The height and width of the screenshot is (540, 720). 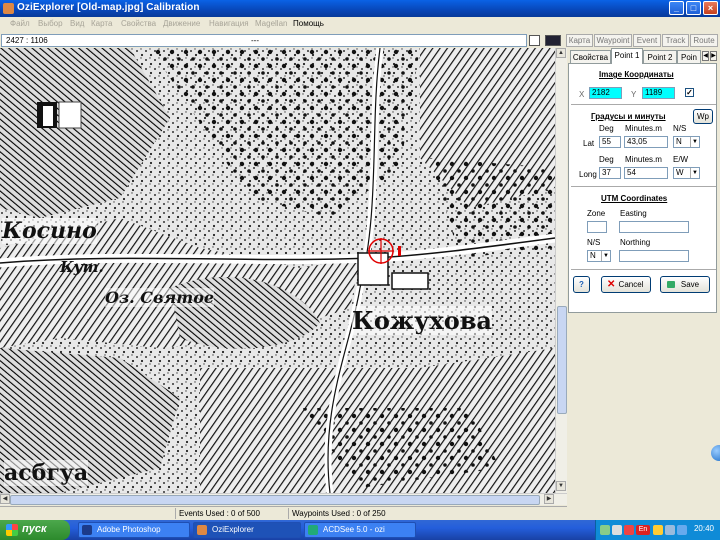 What do you see at coordinates (138, 23) in the screenshot?
I see `menu-properties: Свойства` at bounding box center [138, 23].